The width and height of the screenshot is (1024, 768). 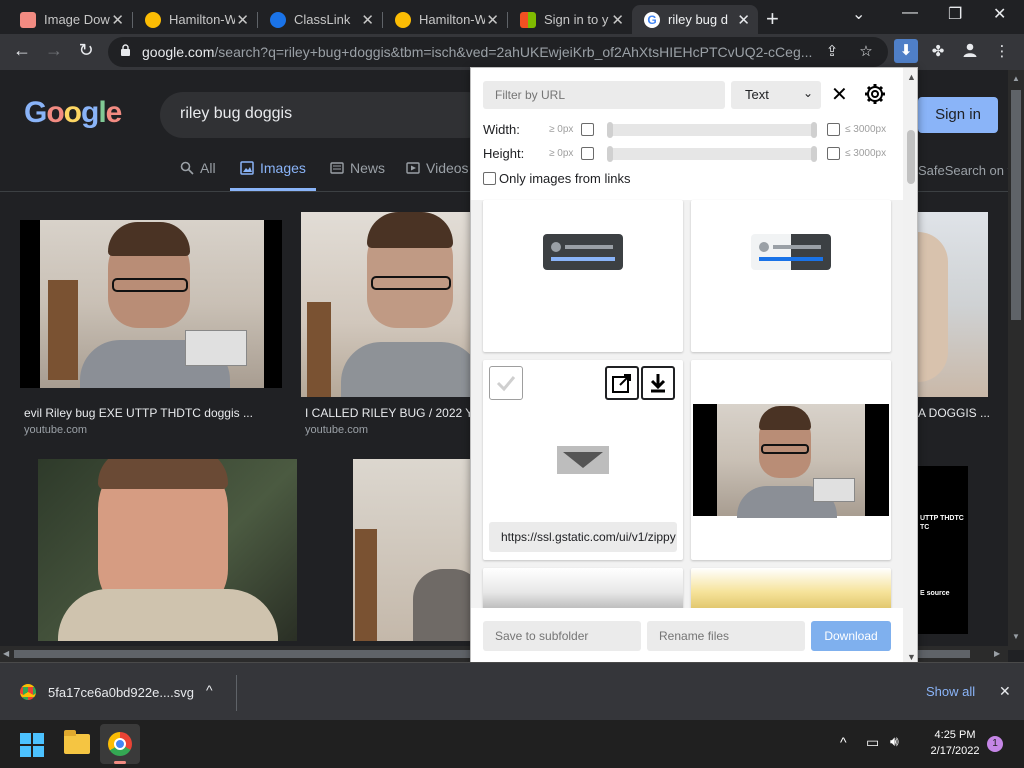 I want to click on tab-google-search: G riley bug d ✕, so click(x=695, y=19).